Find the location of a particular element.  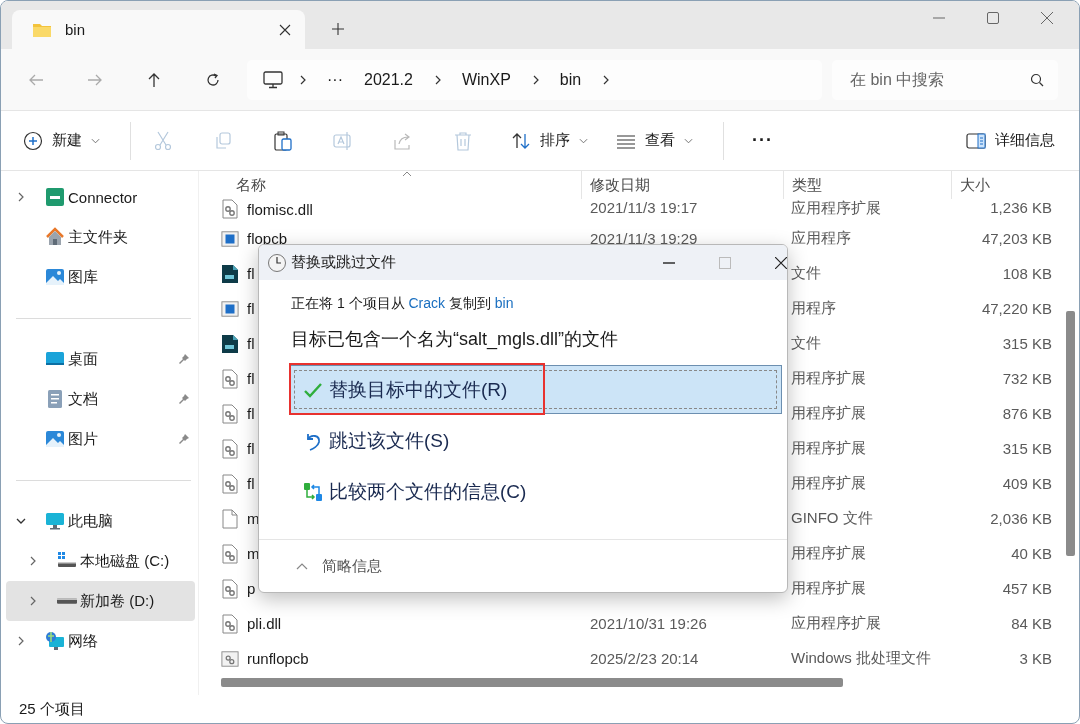

sidebar-item: Connector is located at coordinates (100, 197).